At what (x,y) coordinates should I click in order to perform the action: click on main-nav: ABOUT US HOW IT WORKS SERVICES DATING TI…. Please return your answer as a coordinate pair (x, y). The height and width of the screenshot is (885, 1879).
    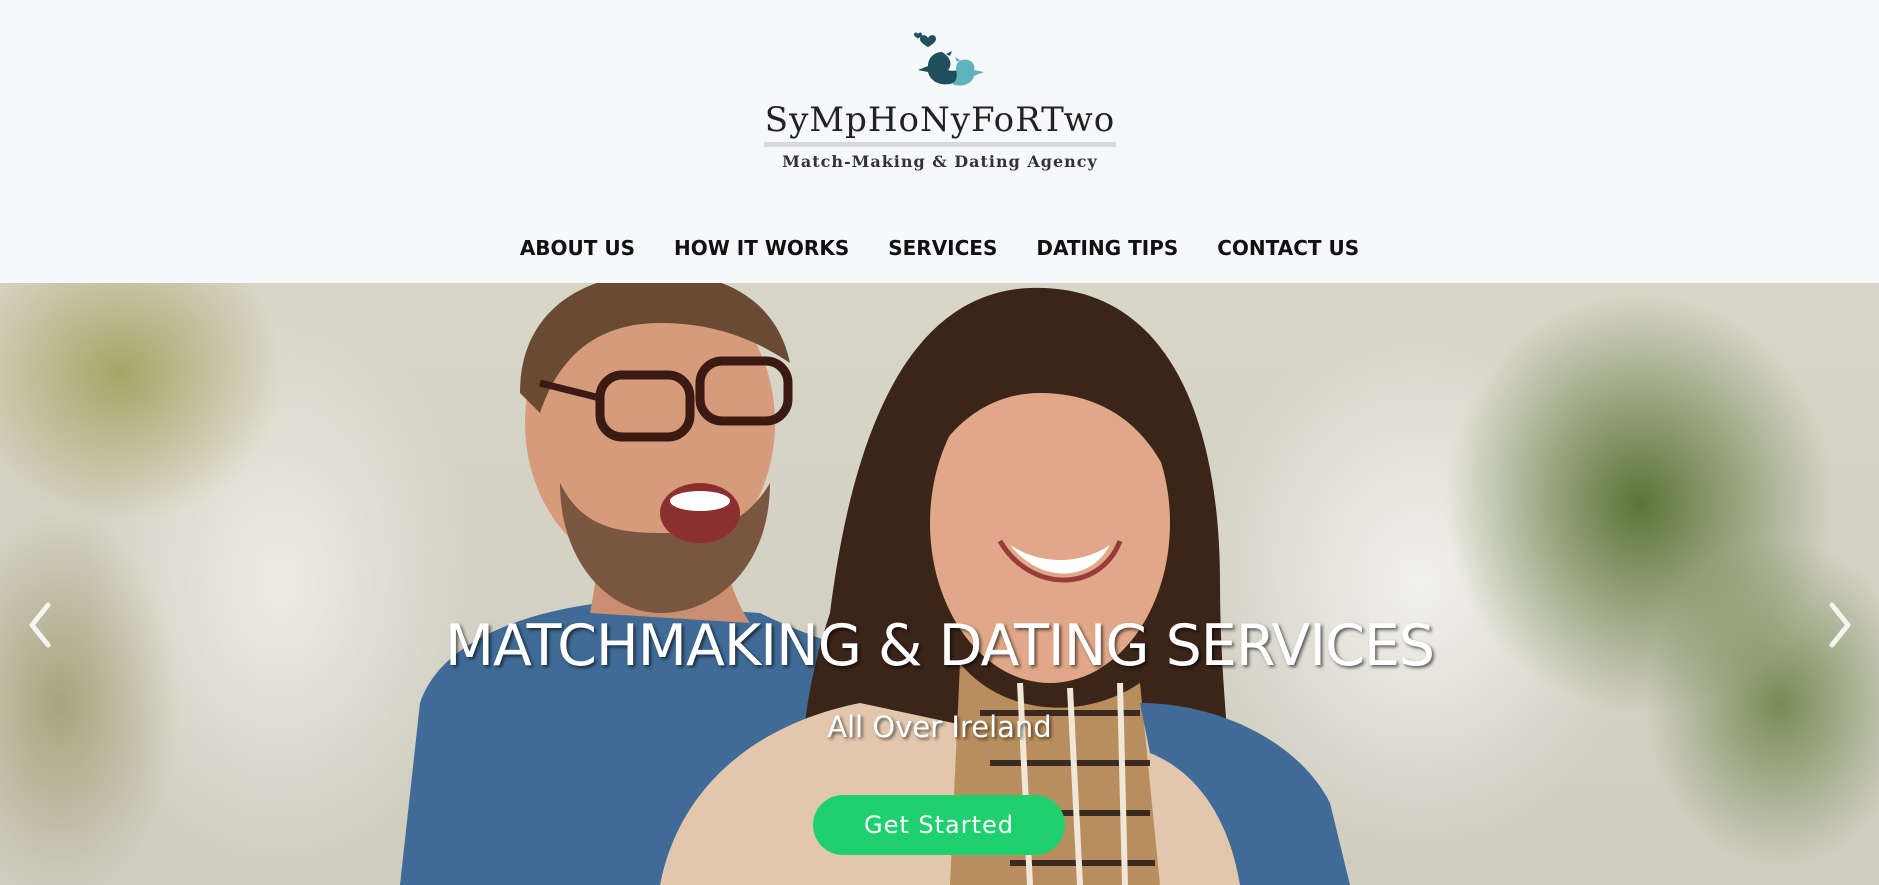
    Looking at the image, I should click on (939, 248).